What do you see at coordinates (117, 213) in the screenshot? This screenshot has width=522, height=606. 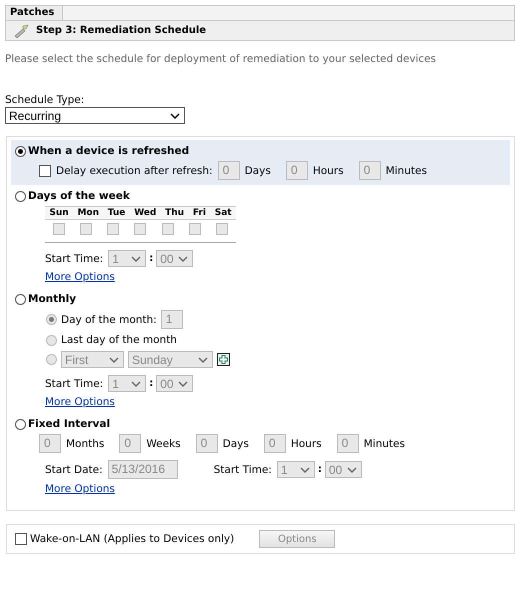 I see `day-label: Tue` at bounding box center [117, 213].